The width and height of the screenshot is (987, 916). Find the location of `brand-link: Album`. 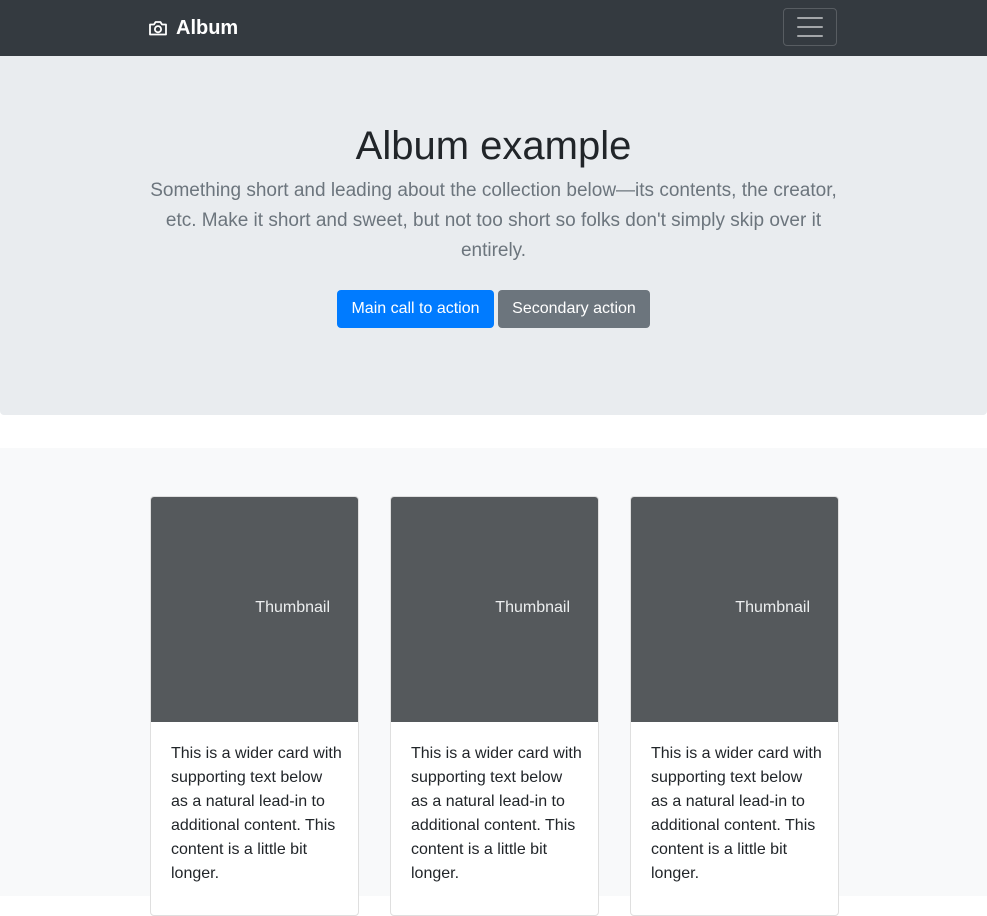

brand-link: Album is located at coordinates (193, 28).